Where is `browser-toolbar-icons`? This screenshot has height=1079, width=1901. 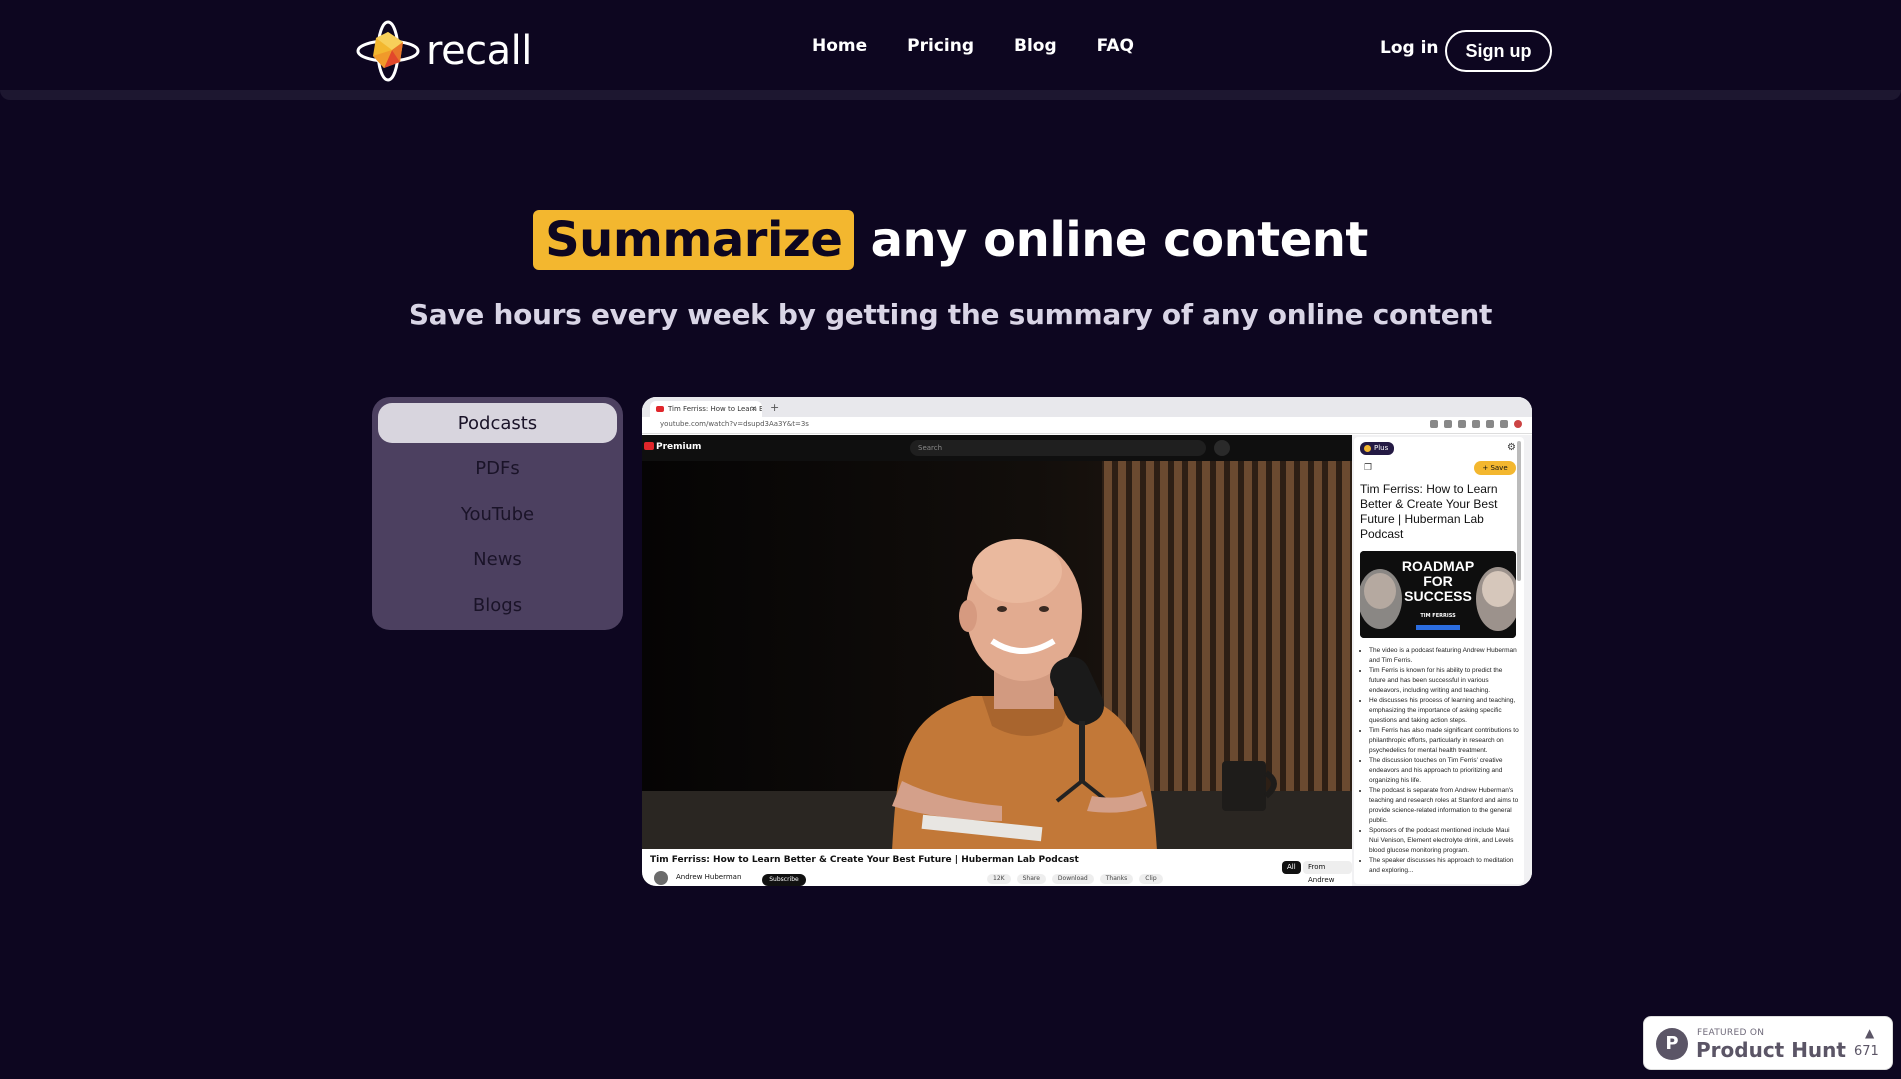
browser-toolbar-icons is located at coordinates (1476, 424).